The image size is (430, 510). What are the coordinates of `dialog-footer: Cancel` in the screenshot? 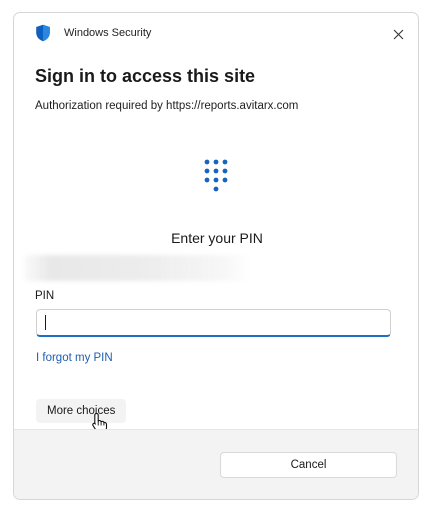 It's located at (216, 464).